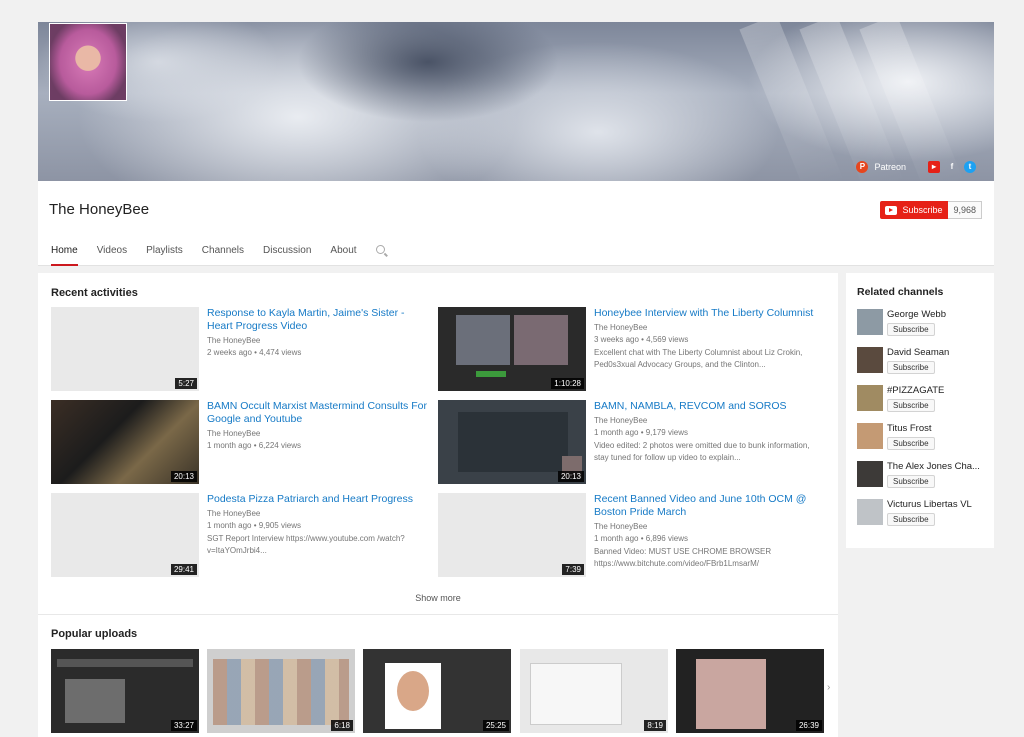 Image resolution: width=1024 pixels, height=737 pixels. I want to click on video-duration: 6:18, so click(342, 725).